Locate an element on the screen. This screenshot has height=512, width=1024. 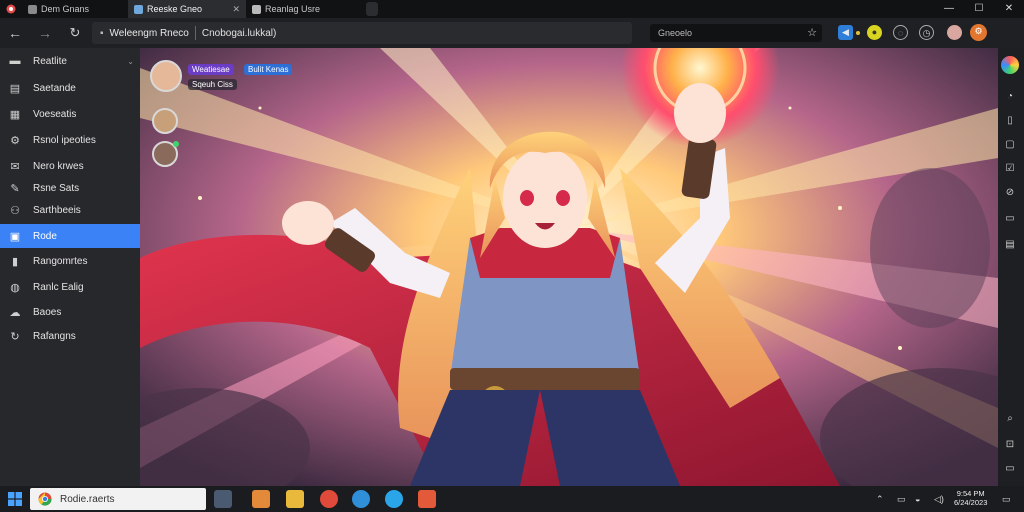
taskbar-search-input: Rodie.raerts is located at coordinates (118, 499).